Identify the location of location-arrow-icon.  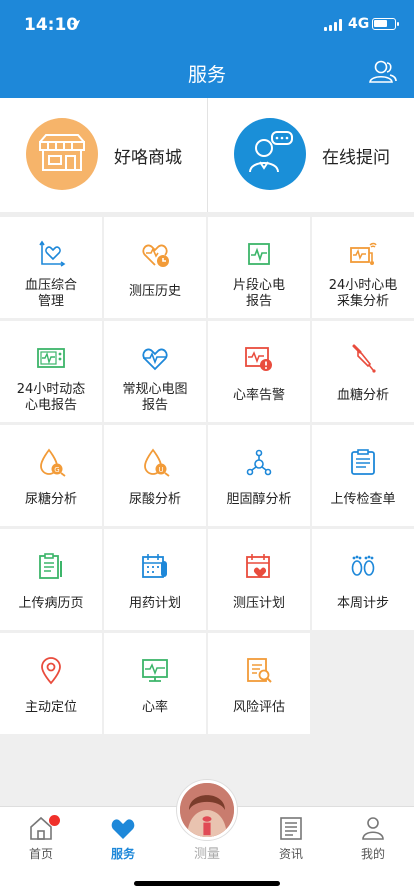
(75, 24).